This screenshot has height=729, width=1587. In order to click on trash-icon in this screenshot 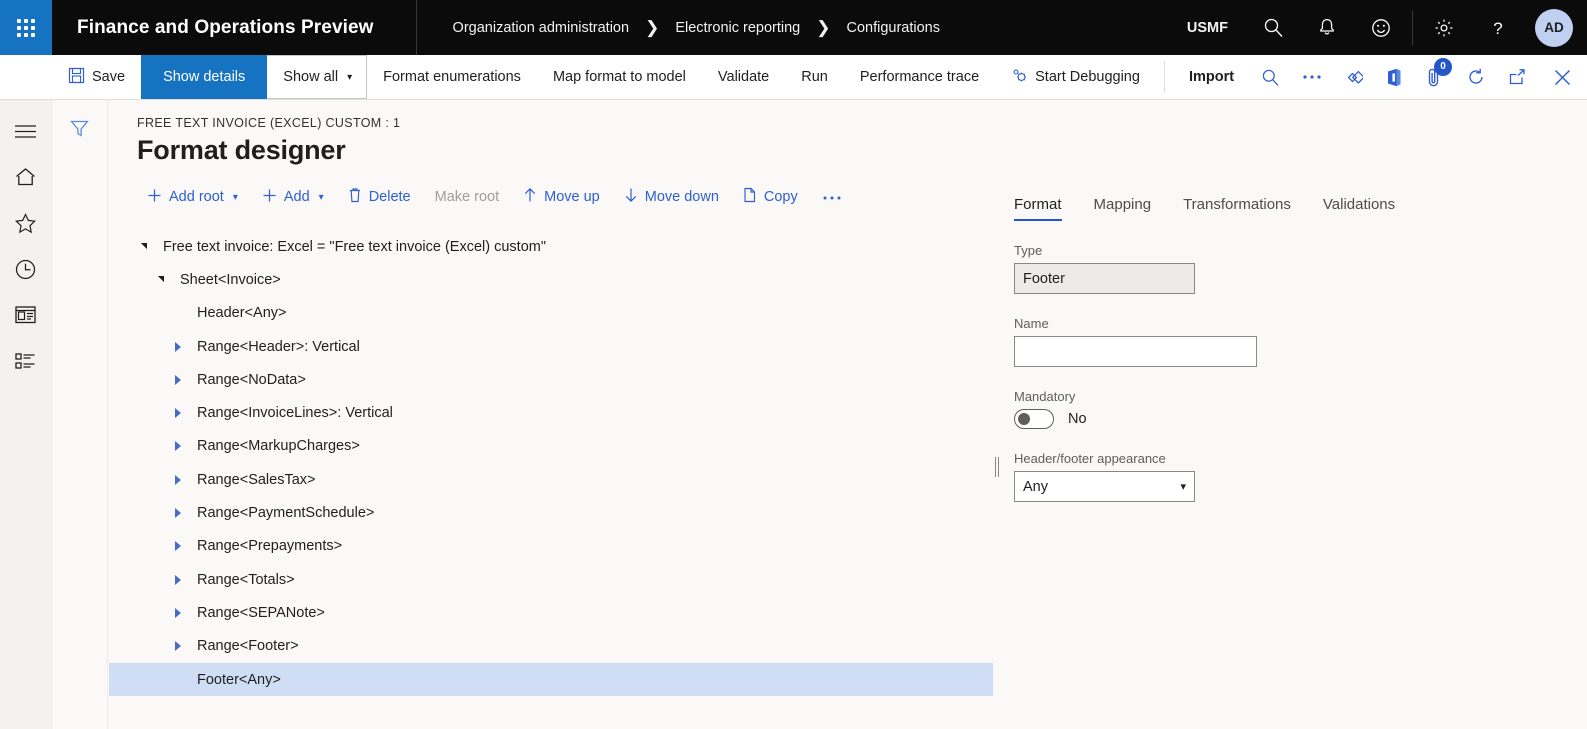, I will do `click(355, 197)`.